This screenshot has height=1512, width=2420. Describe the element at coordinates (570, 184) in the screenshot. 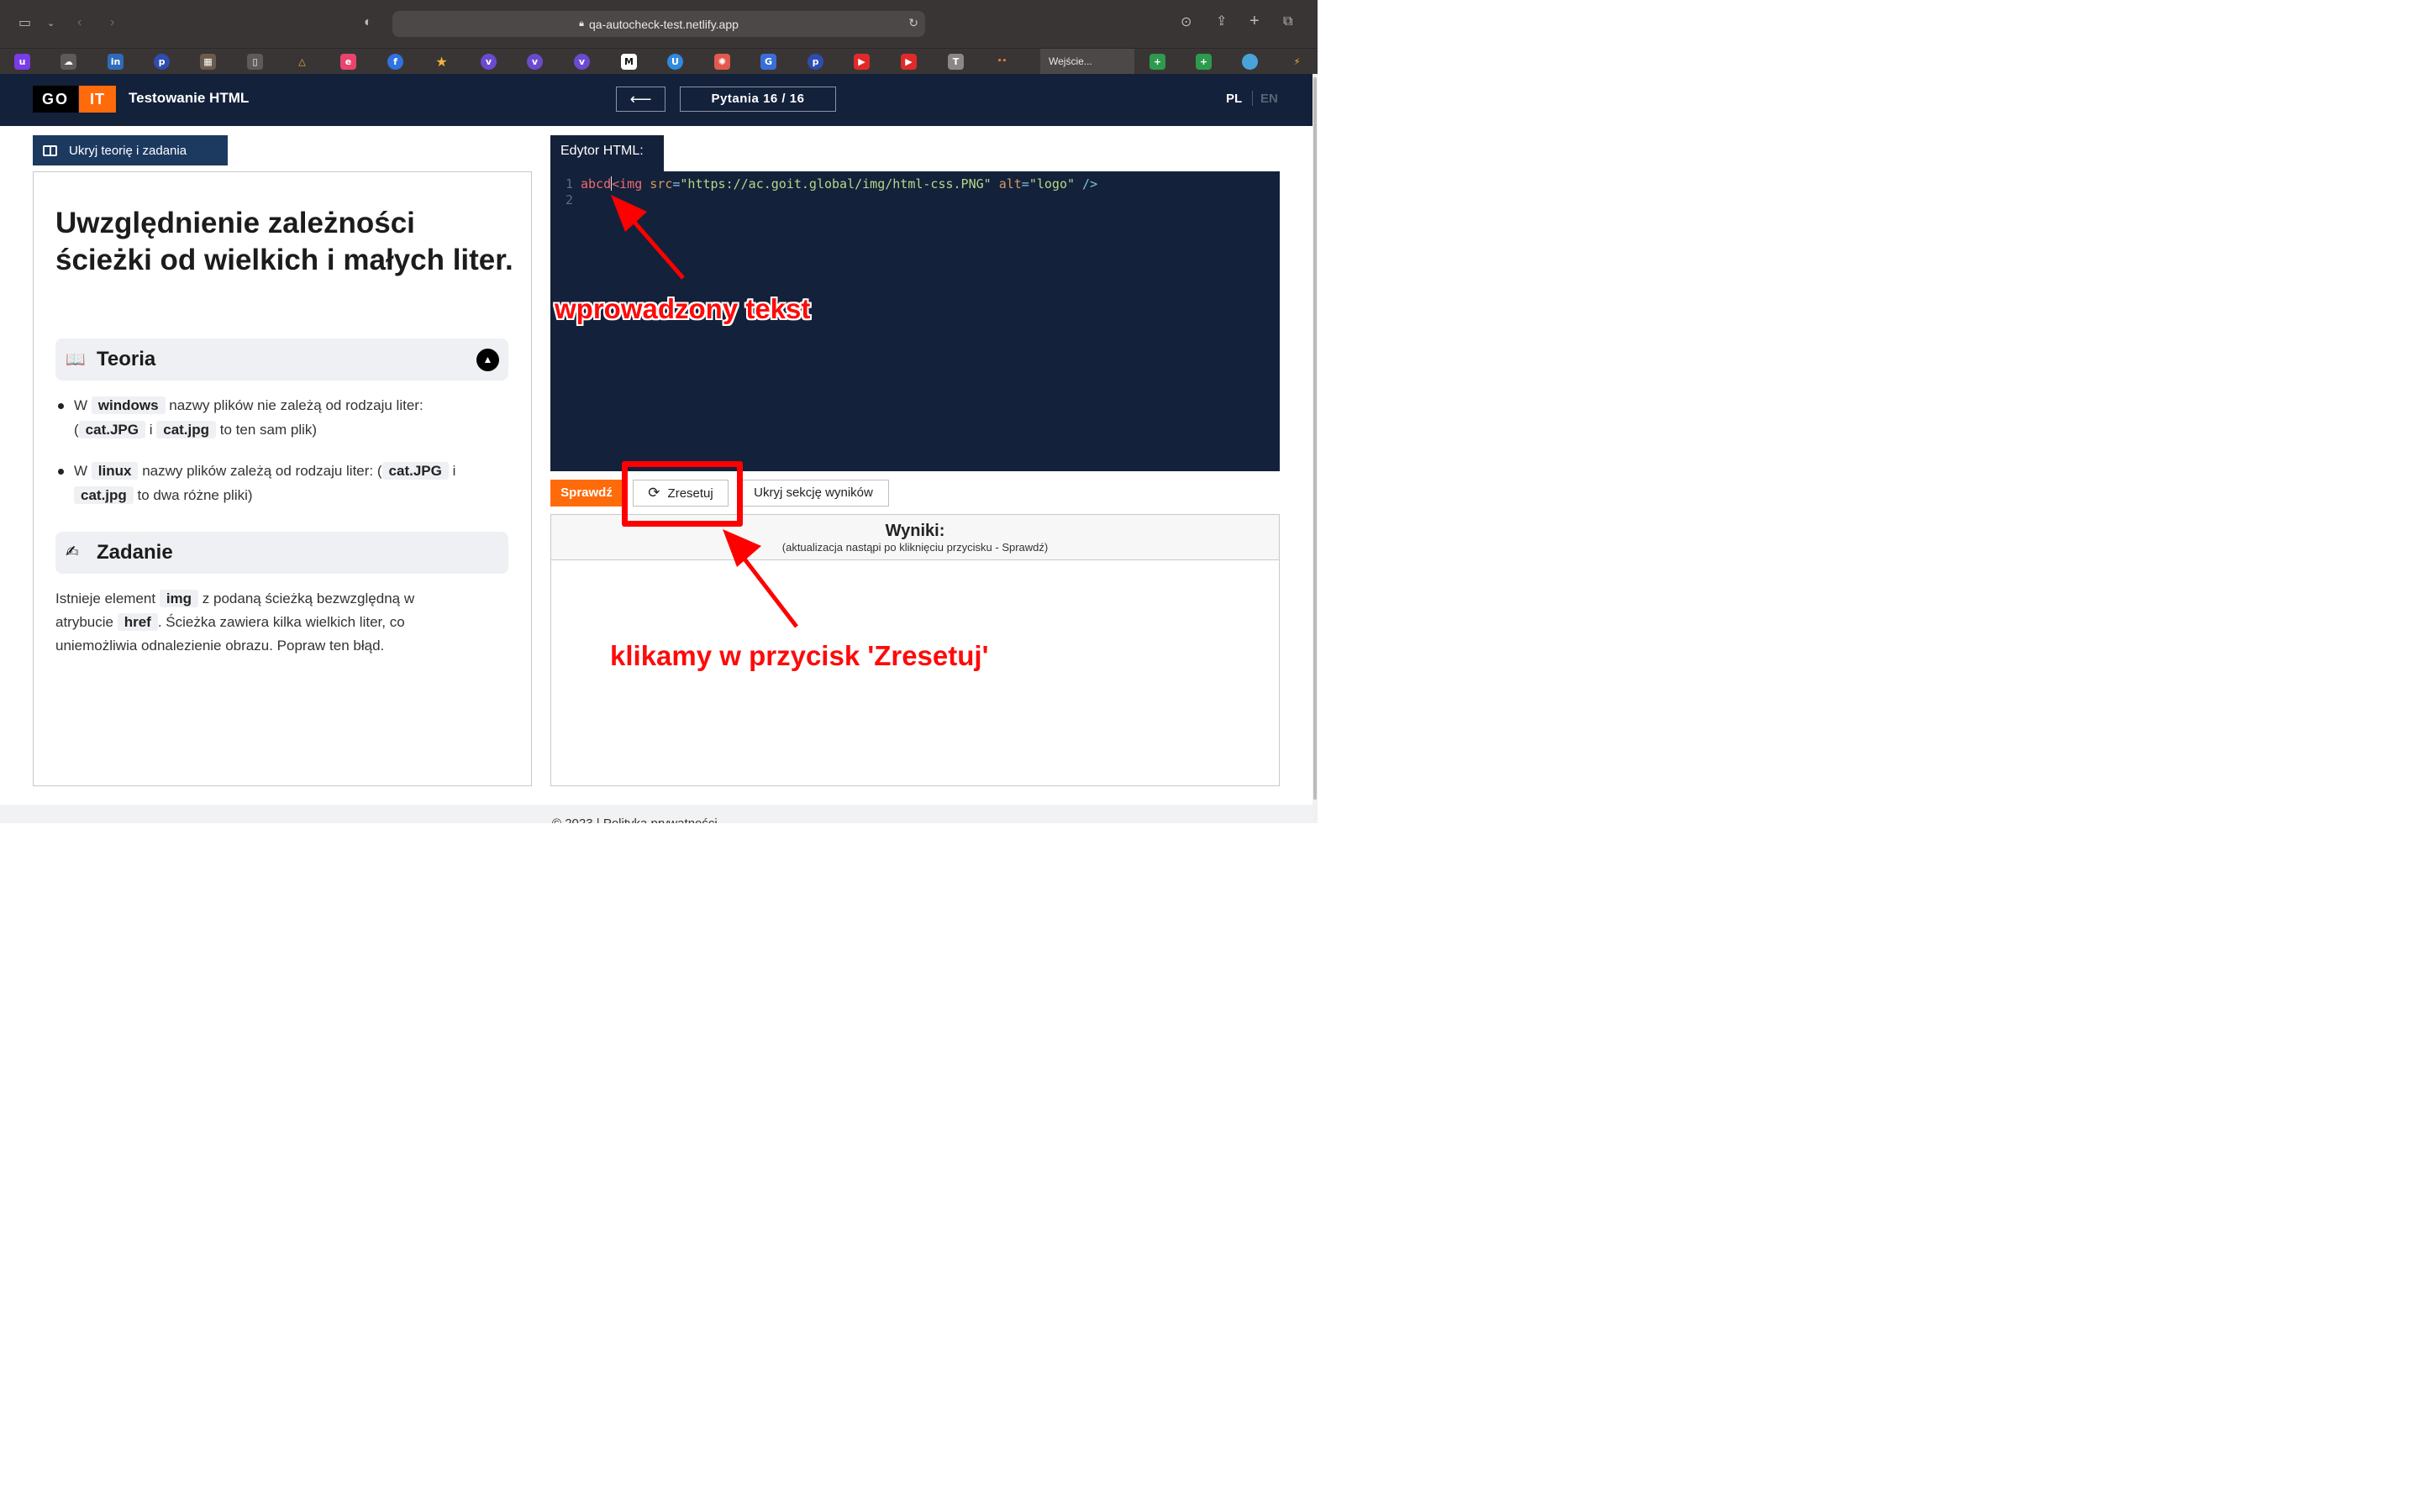

I see `line-number: 1` at that location.